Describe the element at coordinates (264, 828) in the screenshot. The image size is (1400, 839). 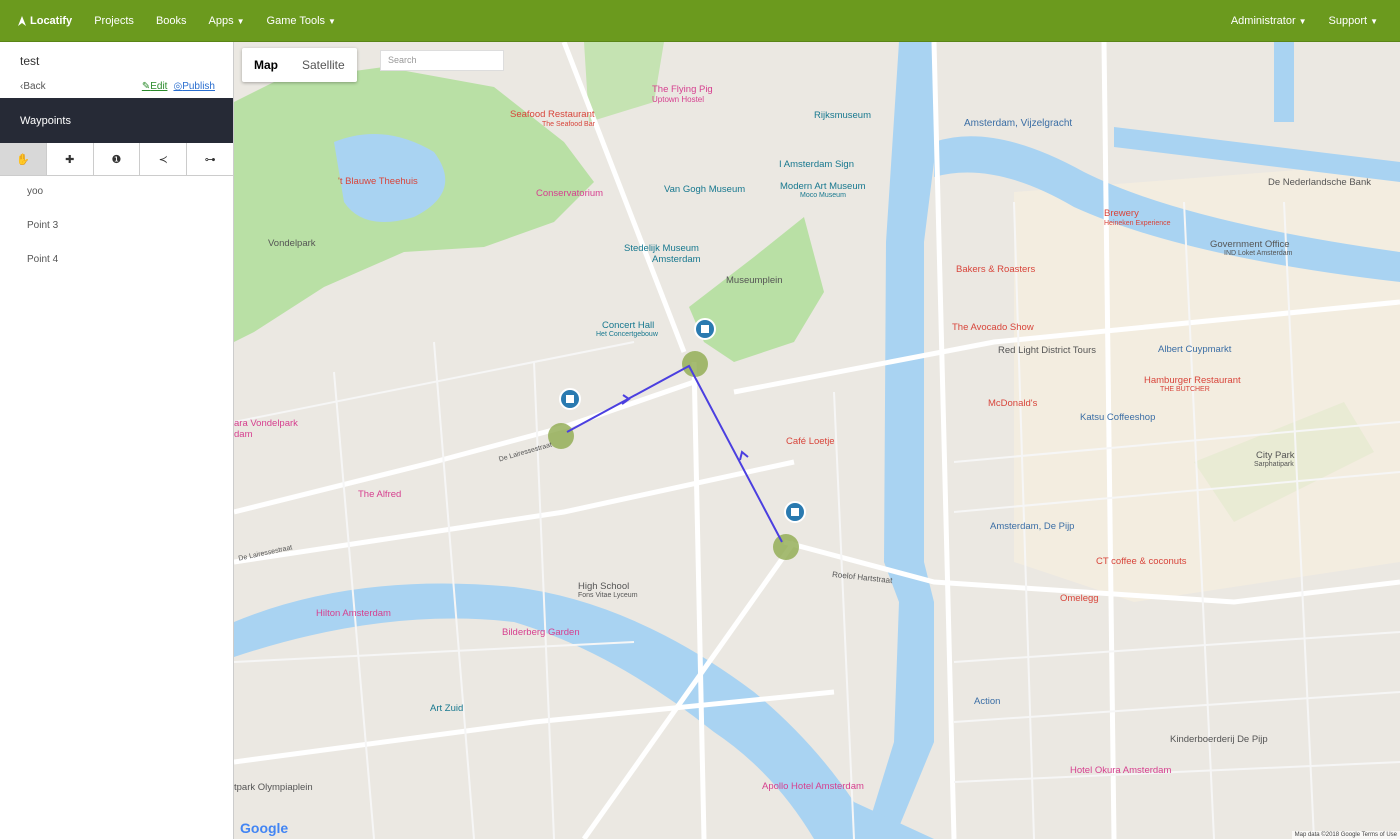
I see `google-logo: Google` at that location.